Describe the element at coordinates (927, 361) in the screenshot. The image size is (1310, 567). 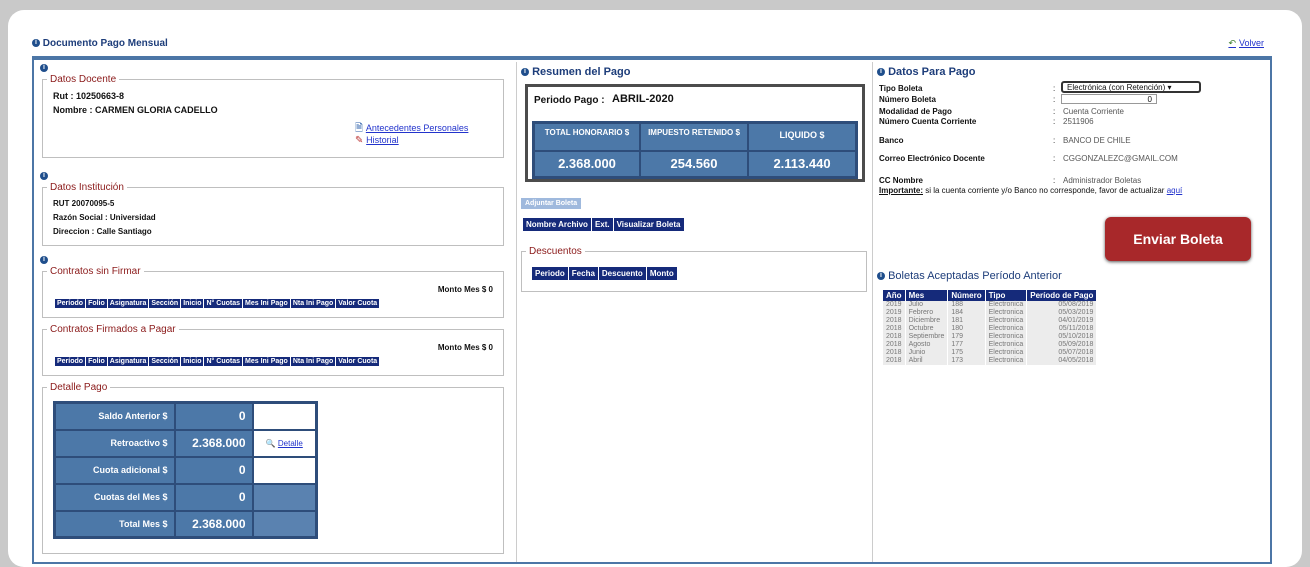
I see `table-cell: Abril` at that location.